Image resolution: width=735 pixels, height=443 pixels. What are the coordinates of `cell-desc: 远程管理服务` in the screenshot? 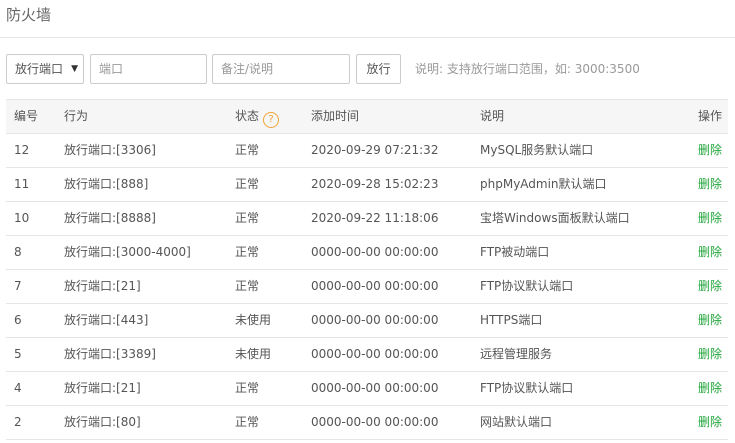 It's located at (516, 354).